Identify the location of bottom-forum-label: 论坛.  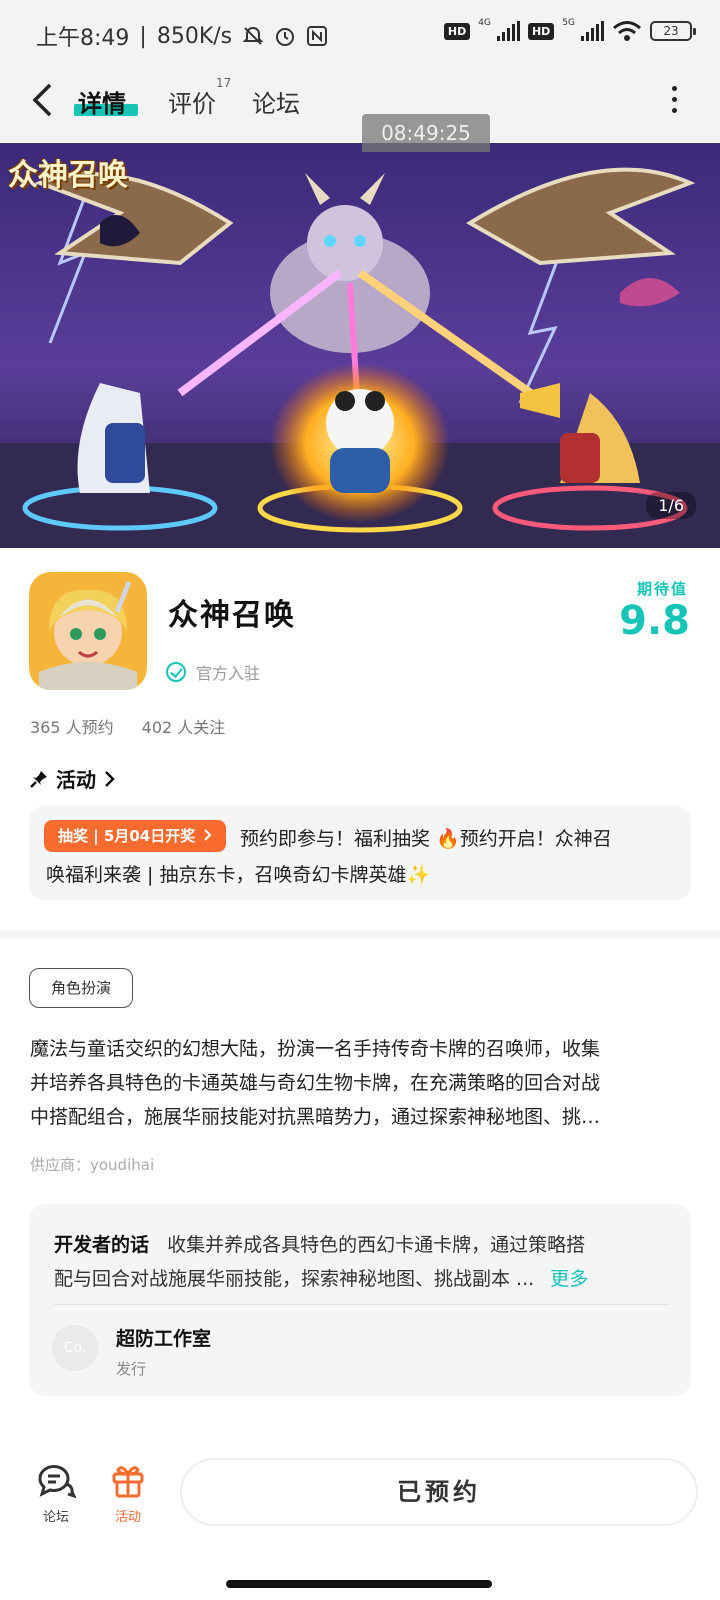
(55, 1517).